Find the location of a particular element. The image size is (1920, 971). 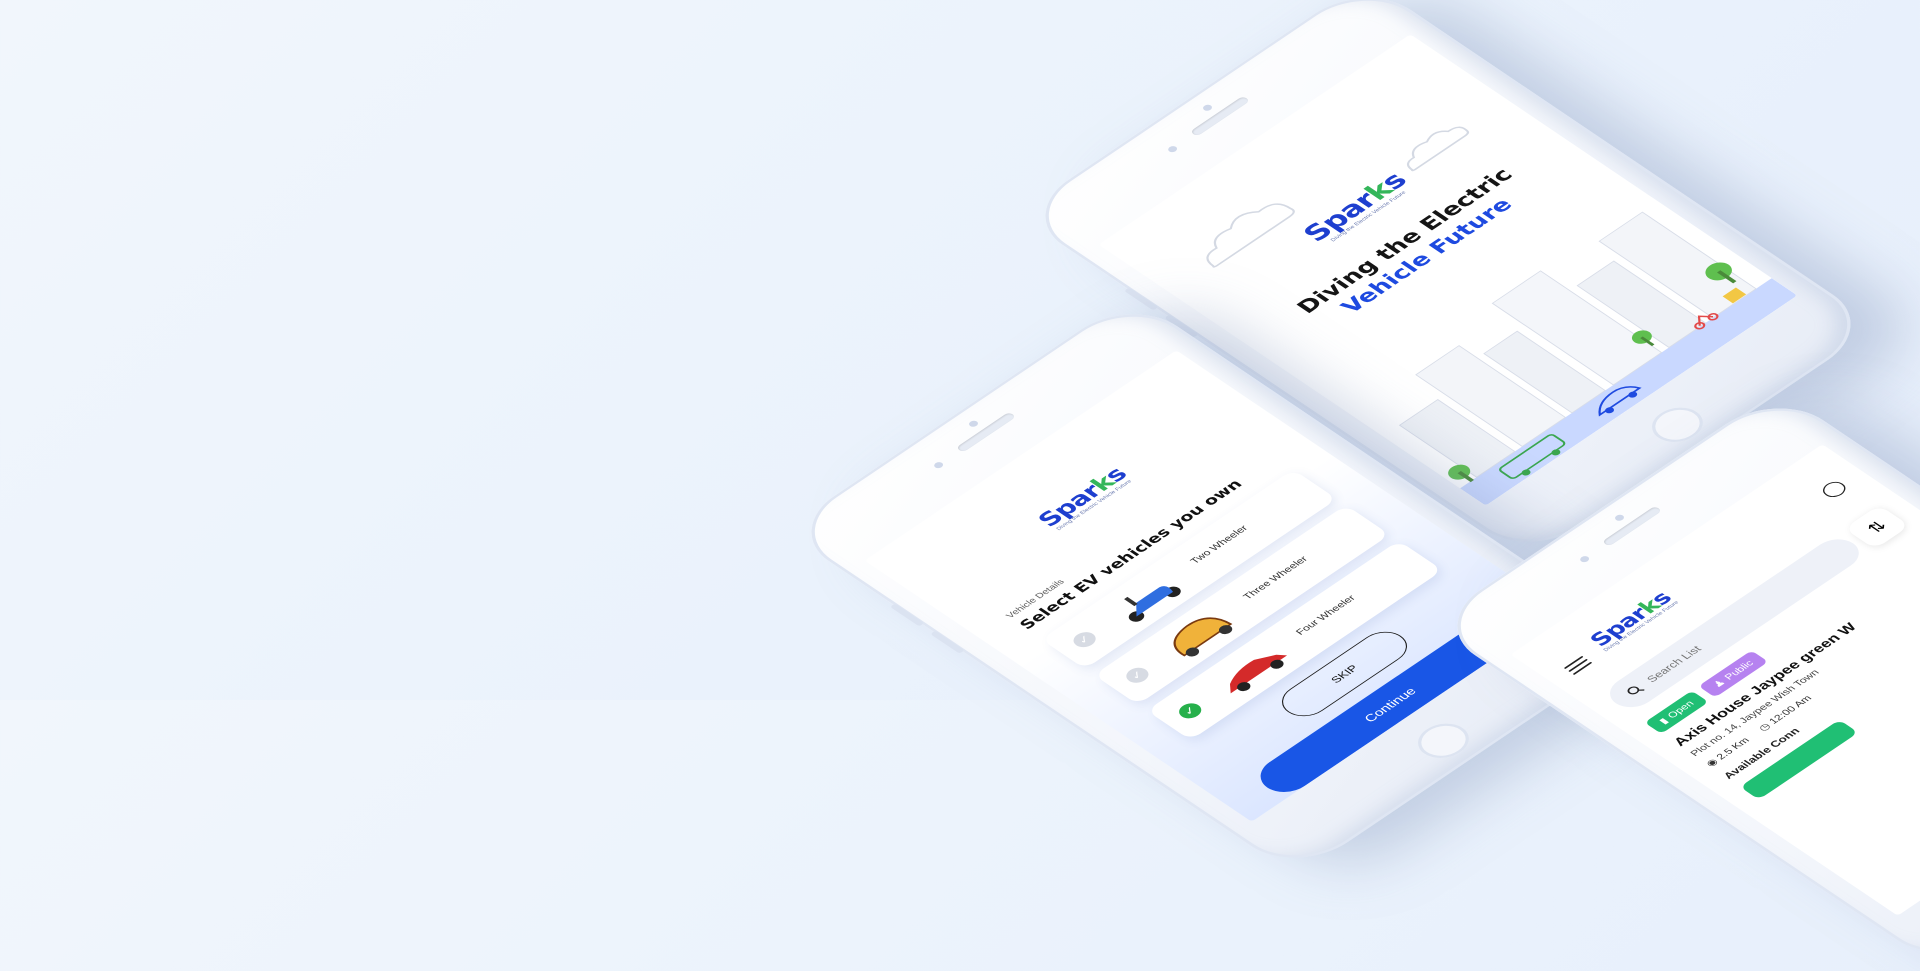

vehicle-name: Two Wheeler is located at coordinates (1219, 544).